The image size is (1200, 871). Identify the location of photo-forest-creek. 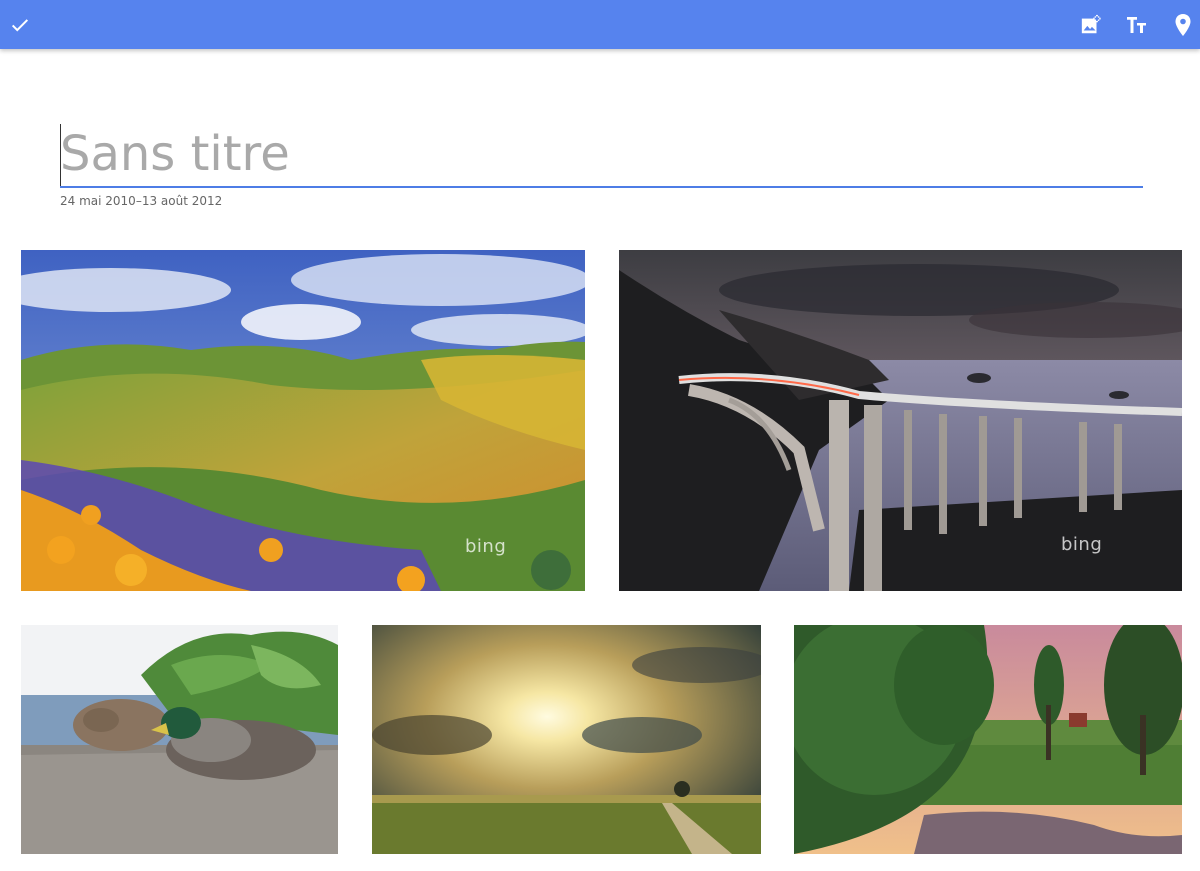
(988, 739).